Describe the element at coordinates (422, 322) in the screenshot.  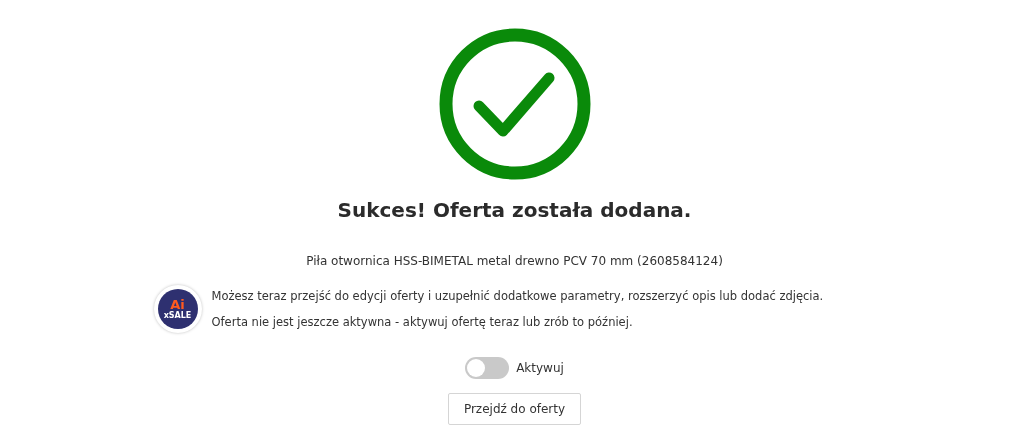
I see `assistant-message: Oferta nie jest jeszcze aktywna - aktywuj ofertę teraz lub zrób to później.` at that location.